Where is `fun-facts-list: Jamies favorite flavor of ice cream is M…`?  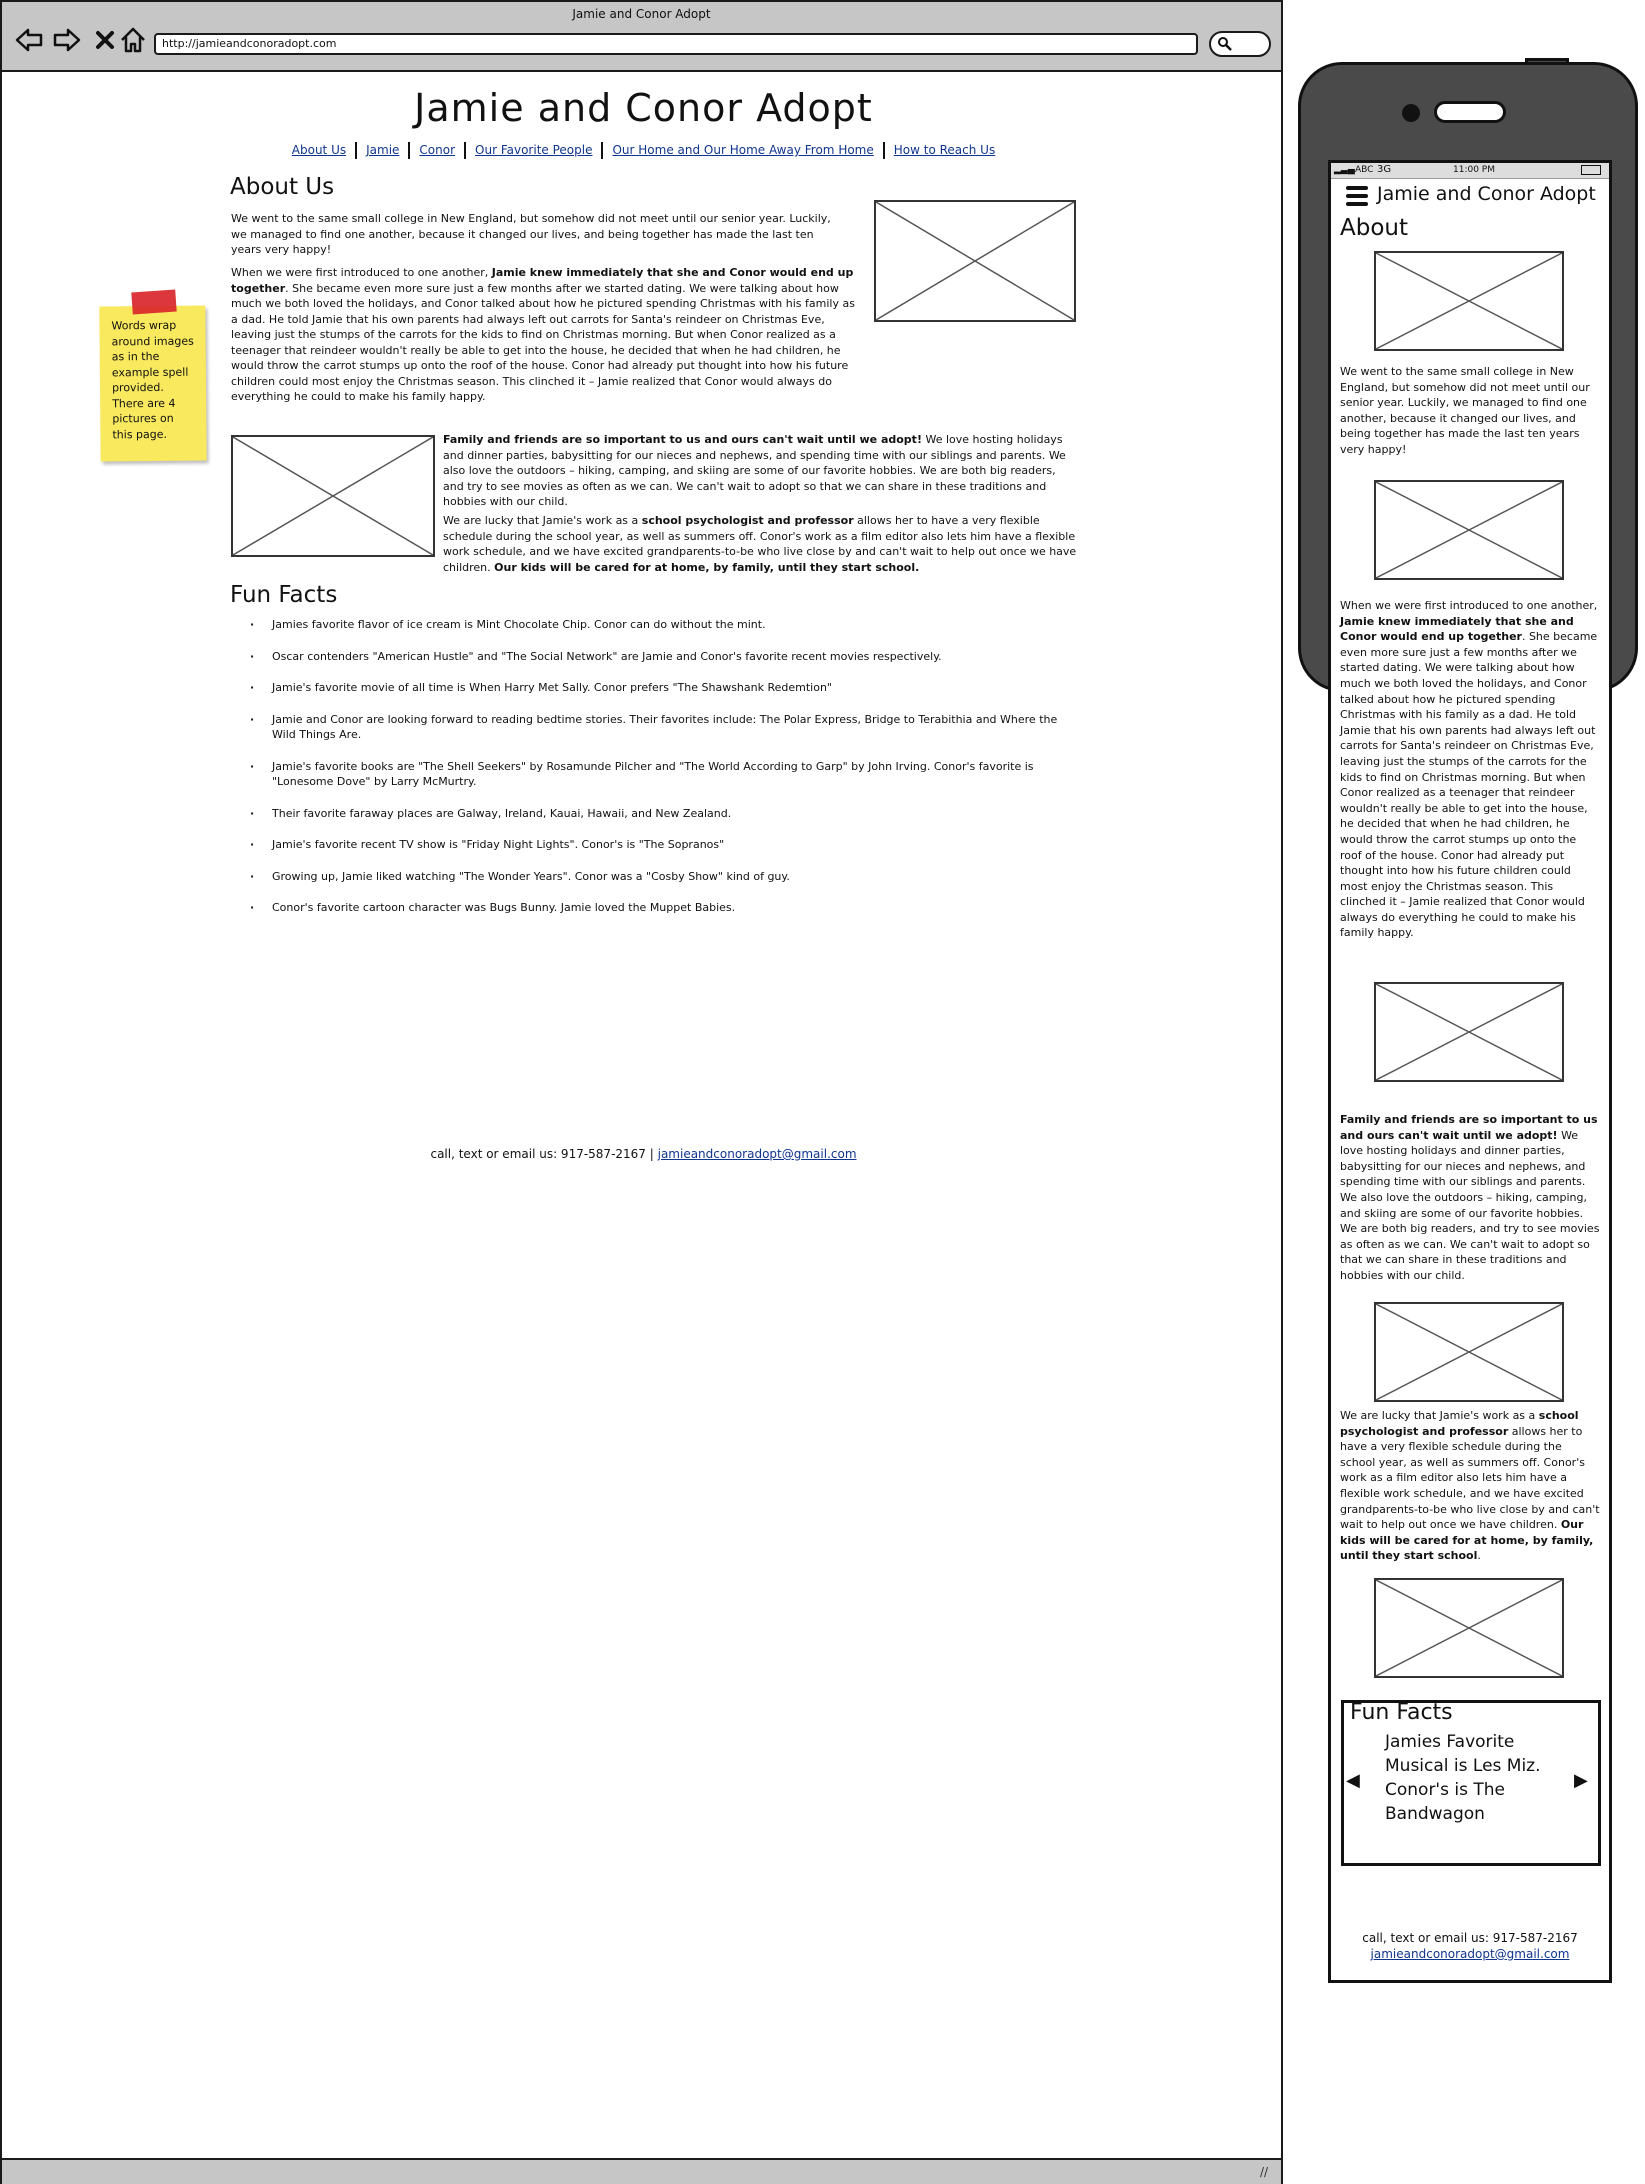
fun-facts-list: Jamies favorite flavor of ice cream is M… is located at coordinates (649, 774).